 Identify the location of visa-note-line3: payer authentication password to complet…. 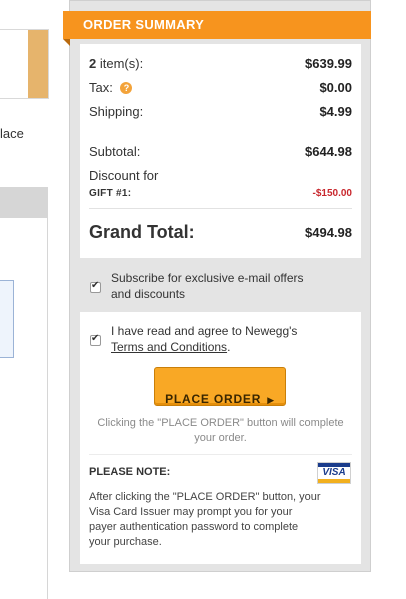
(194, 527).